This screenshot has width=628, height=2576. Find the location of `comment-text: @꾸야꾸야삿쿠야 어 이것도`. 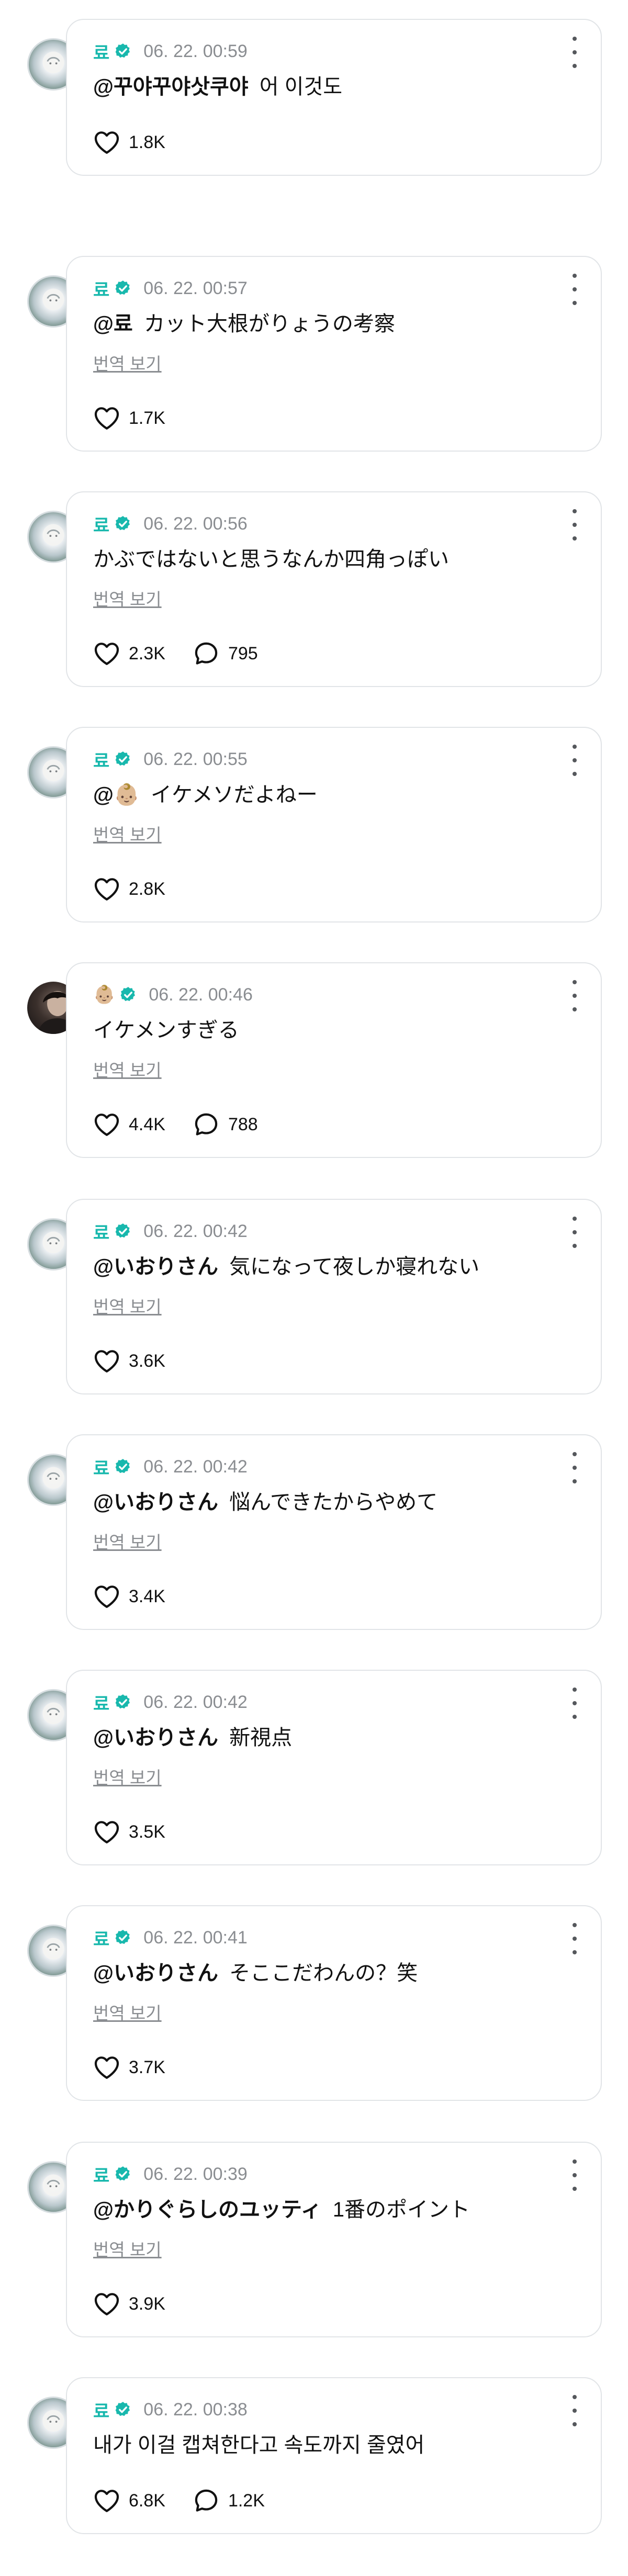

comment-text: @꾸야꾸야삿쿠야 어 이것도 is located at coordinates (217, 87).